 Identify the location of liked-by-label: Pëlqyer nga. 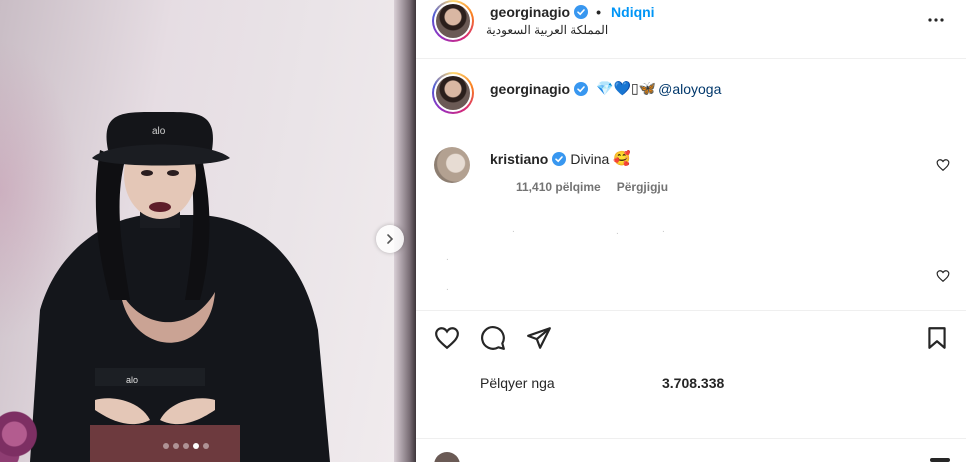
(517, 383).